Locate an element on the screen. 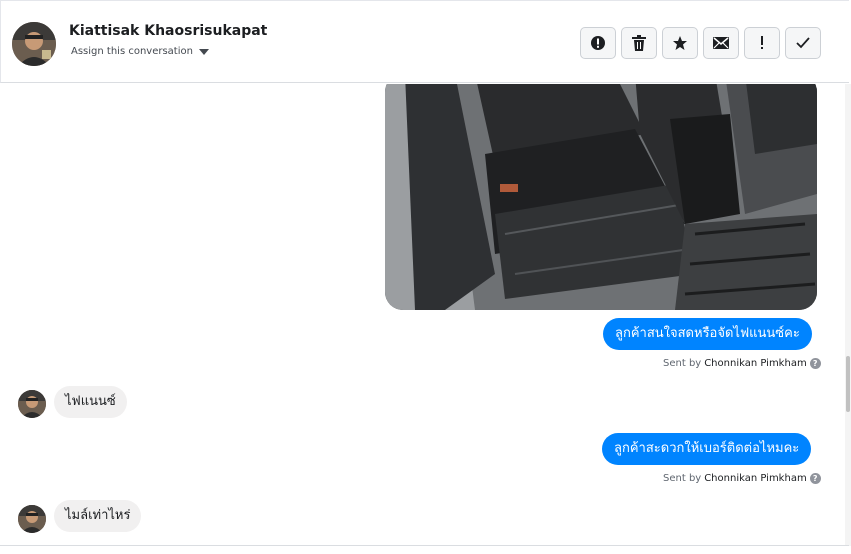 The width and height of the screenshot is (851, 554). assign-conversation-dropdown: Assign this conversation is located at coordinates (140, 51).